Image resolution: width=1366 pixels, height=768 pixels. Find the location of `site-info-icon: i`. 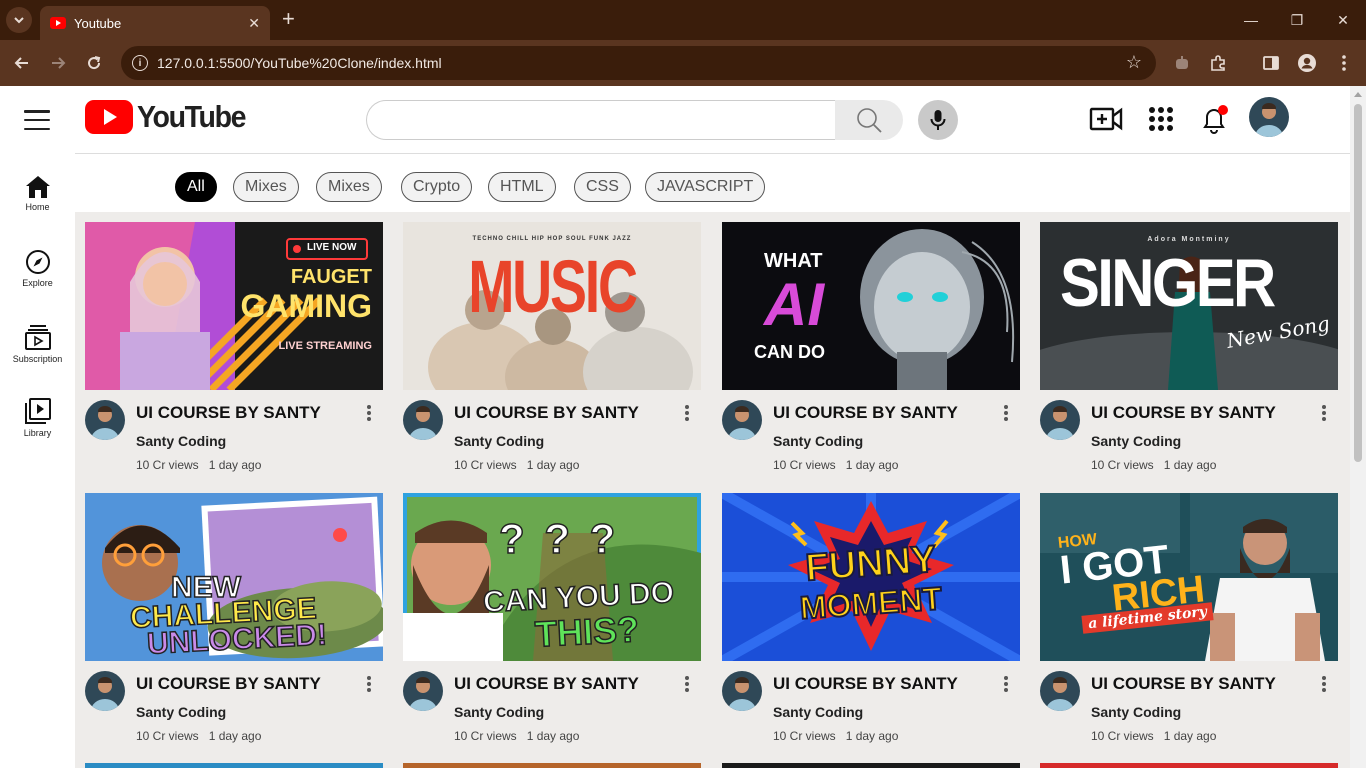

site-info-icon: i is located at coordinates (140, 63).